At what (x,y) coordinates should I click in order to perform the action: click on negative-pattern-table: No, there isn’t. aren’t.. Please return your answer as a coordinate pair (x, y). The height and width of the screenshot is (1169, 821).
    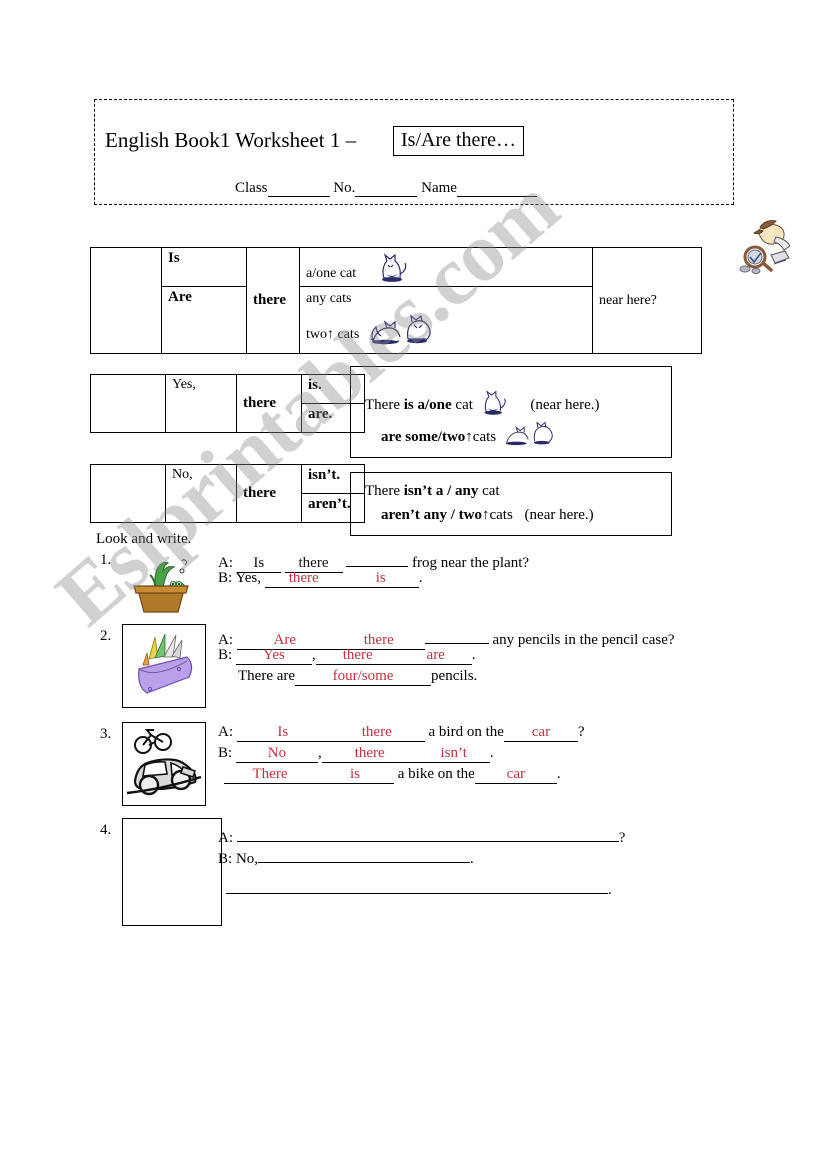
    Looking at the image, I should click on (227, 493).